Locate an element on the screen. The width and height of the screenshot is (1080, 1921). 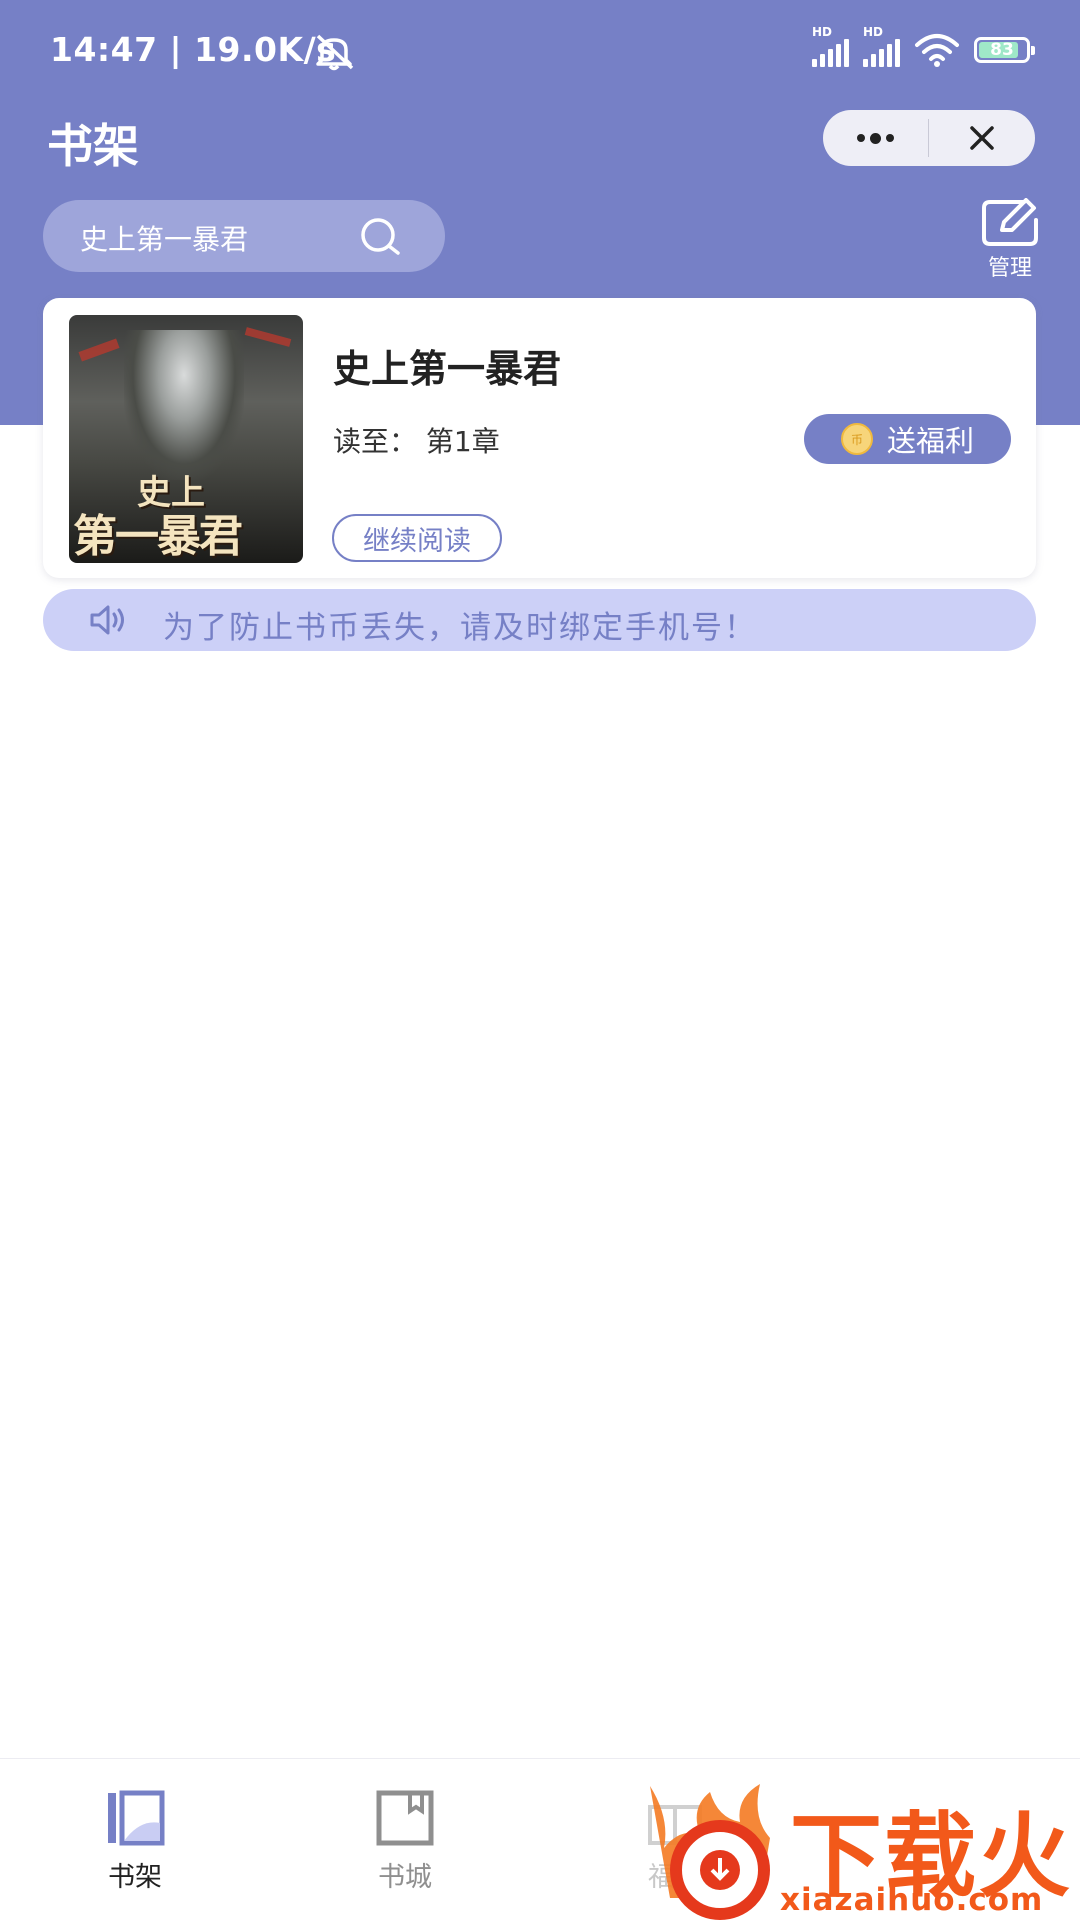
tab-bookstore-label: 书城 is located at coordinates (405, 1877).